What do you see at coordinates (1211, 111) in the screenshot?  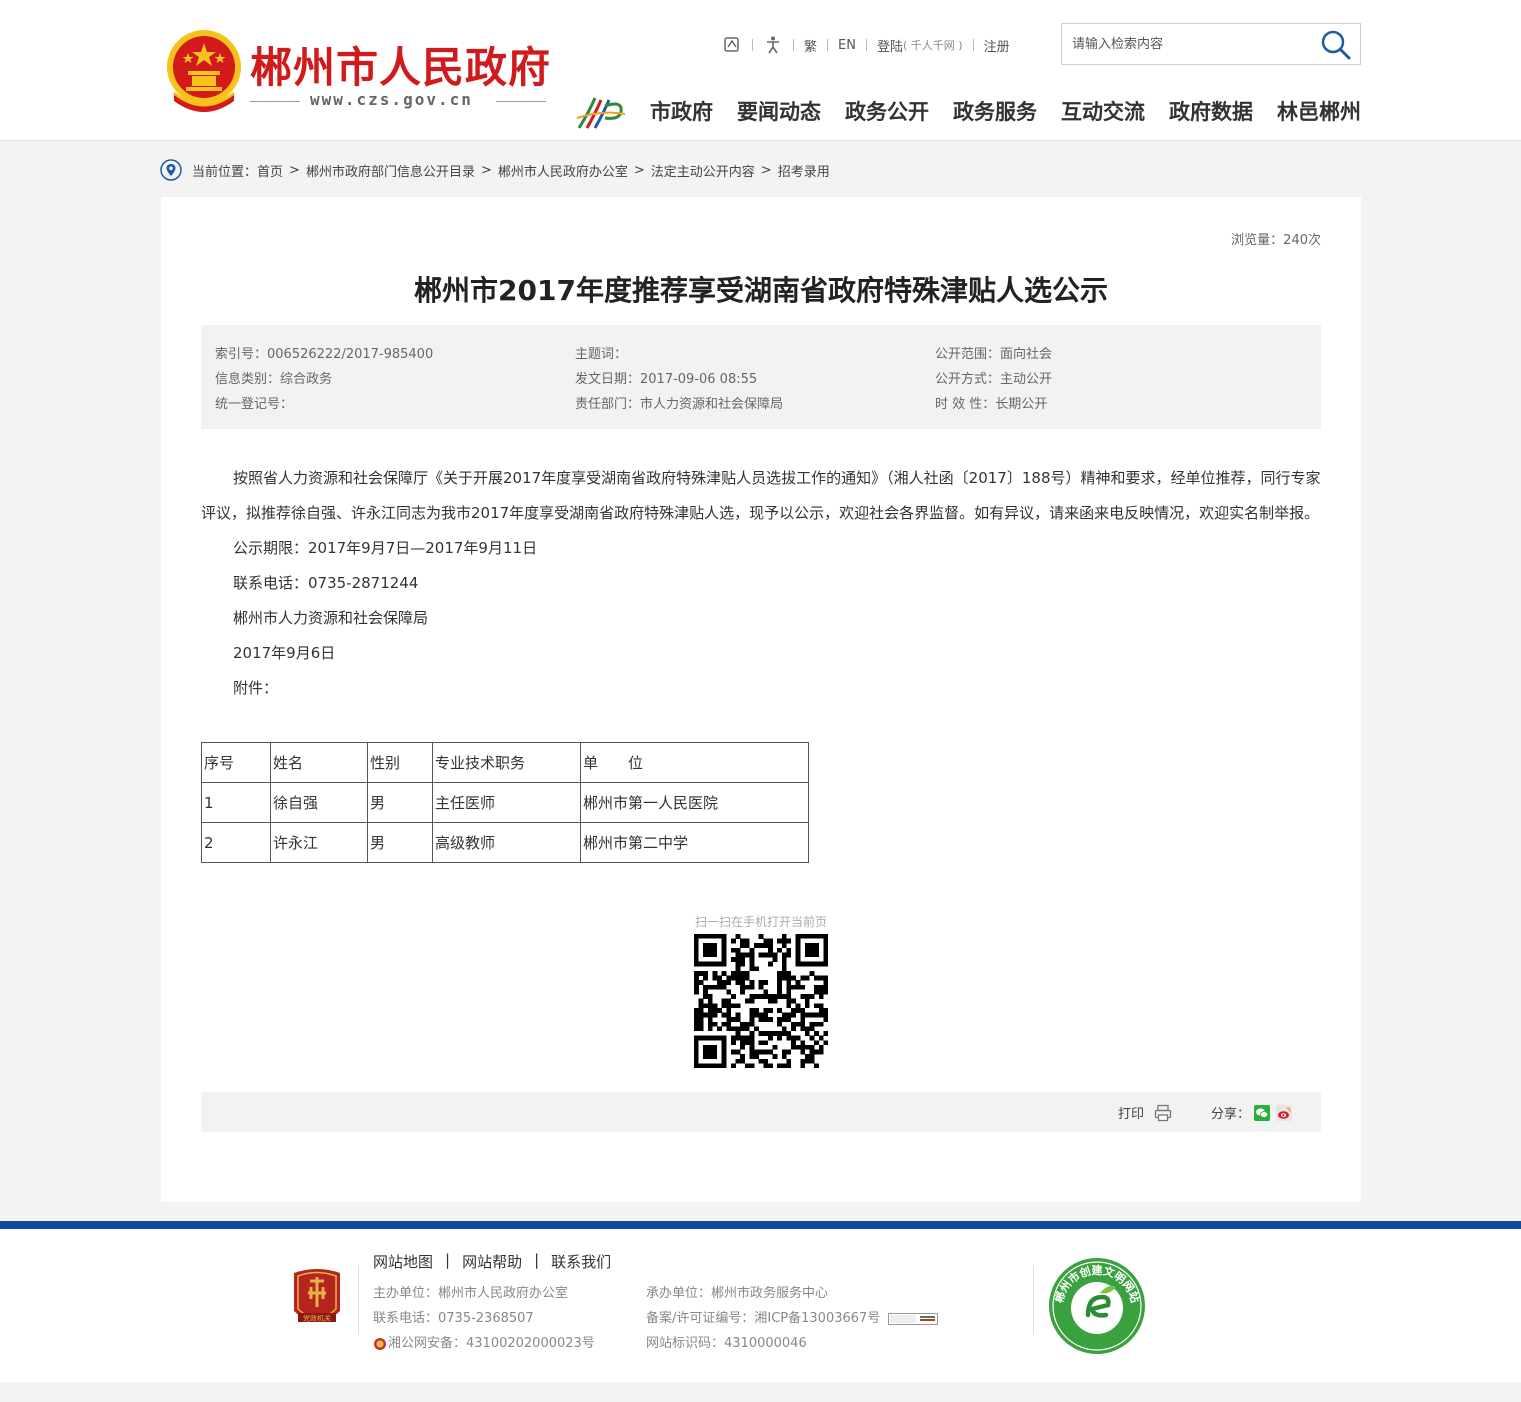 I see `nav-item-data: 政府数据` at bounding box center [1211, 111].